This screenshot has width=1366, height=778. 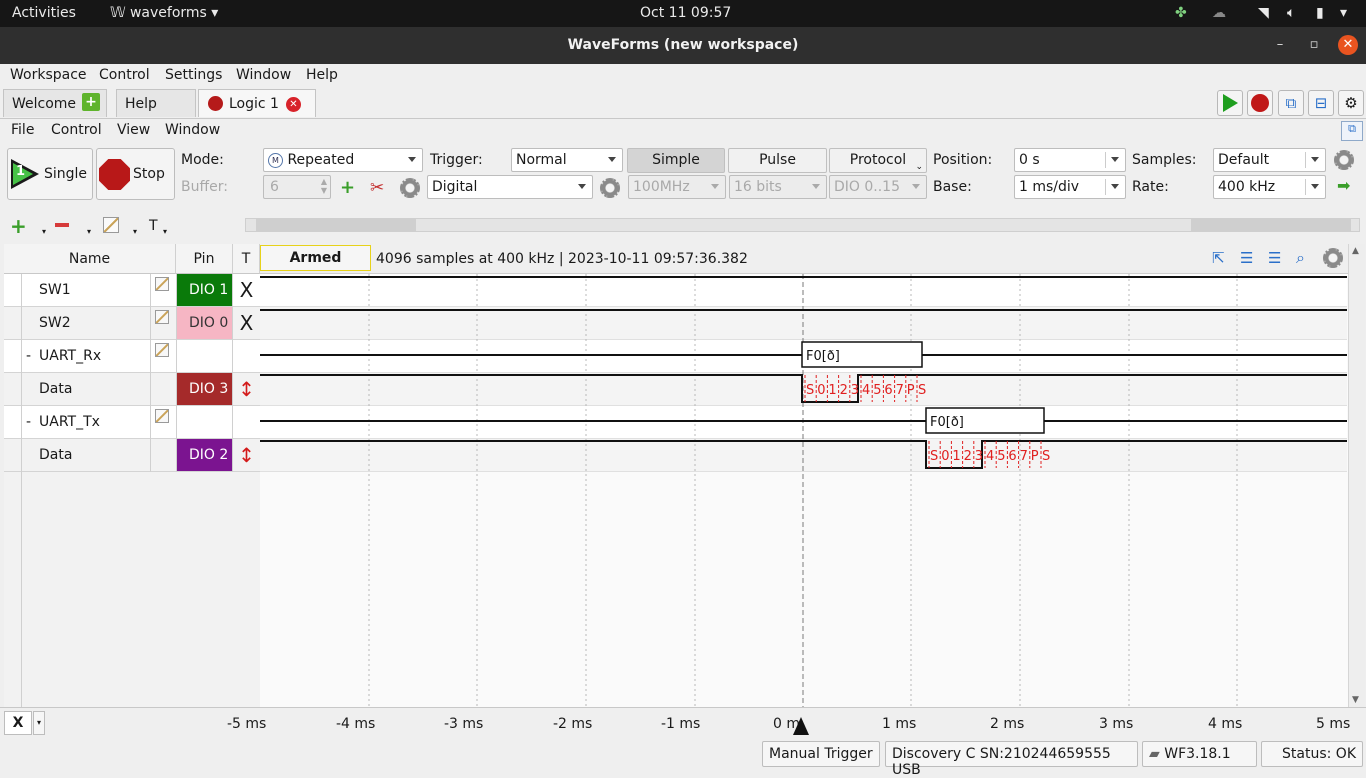 I want to click on frequency-select: 100MHz, so click(x=677, y=187).